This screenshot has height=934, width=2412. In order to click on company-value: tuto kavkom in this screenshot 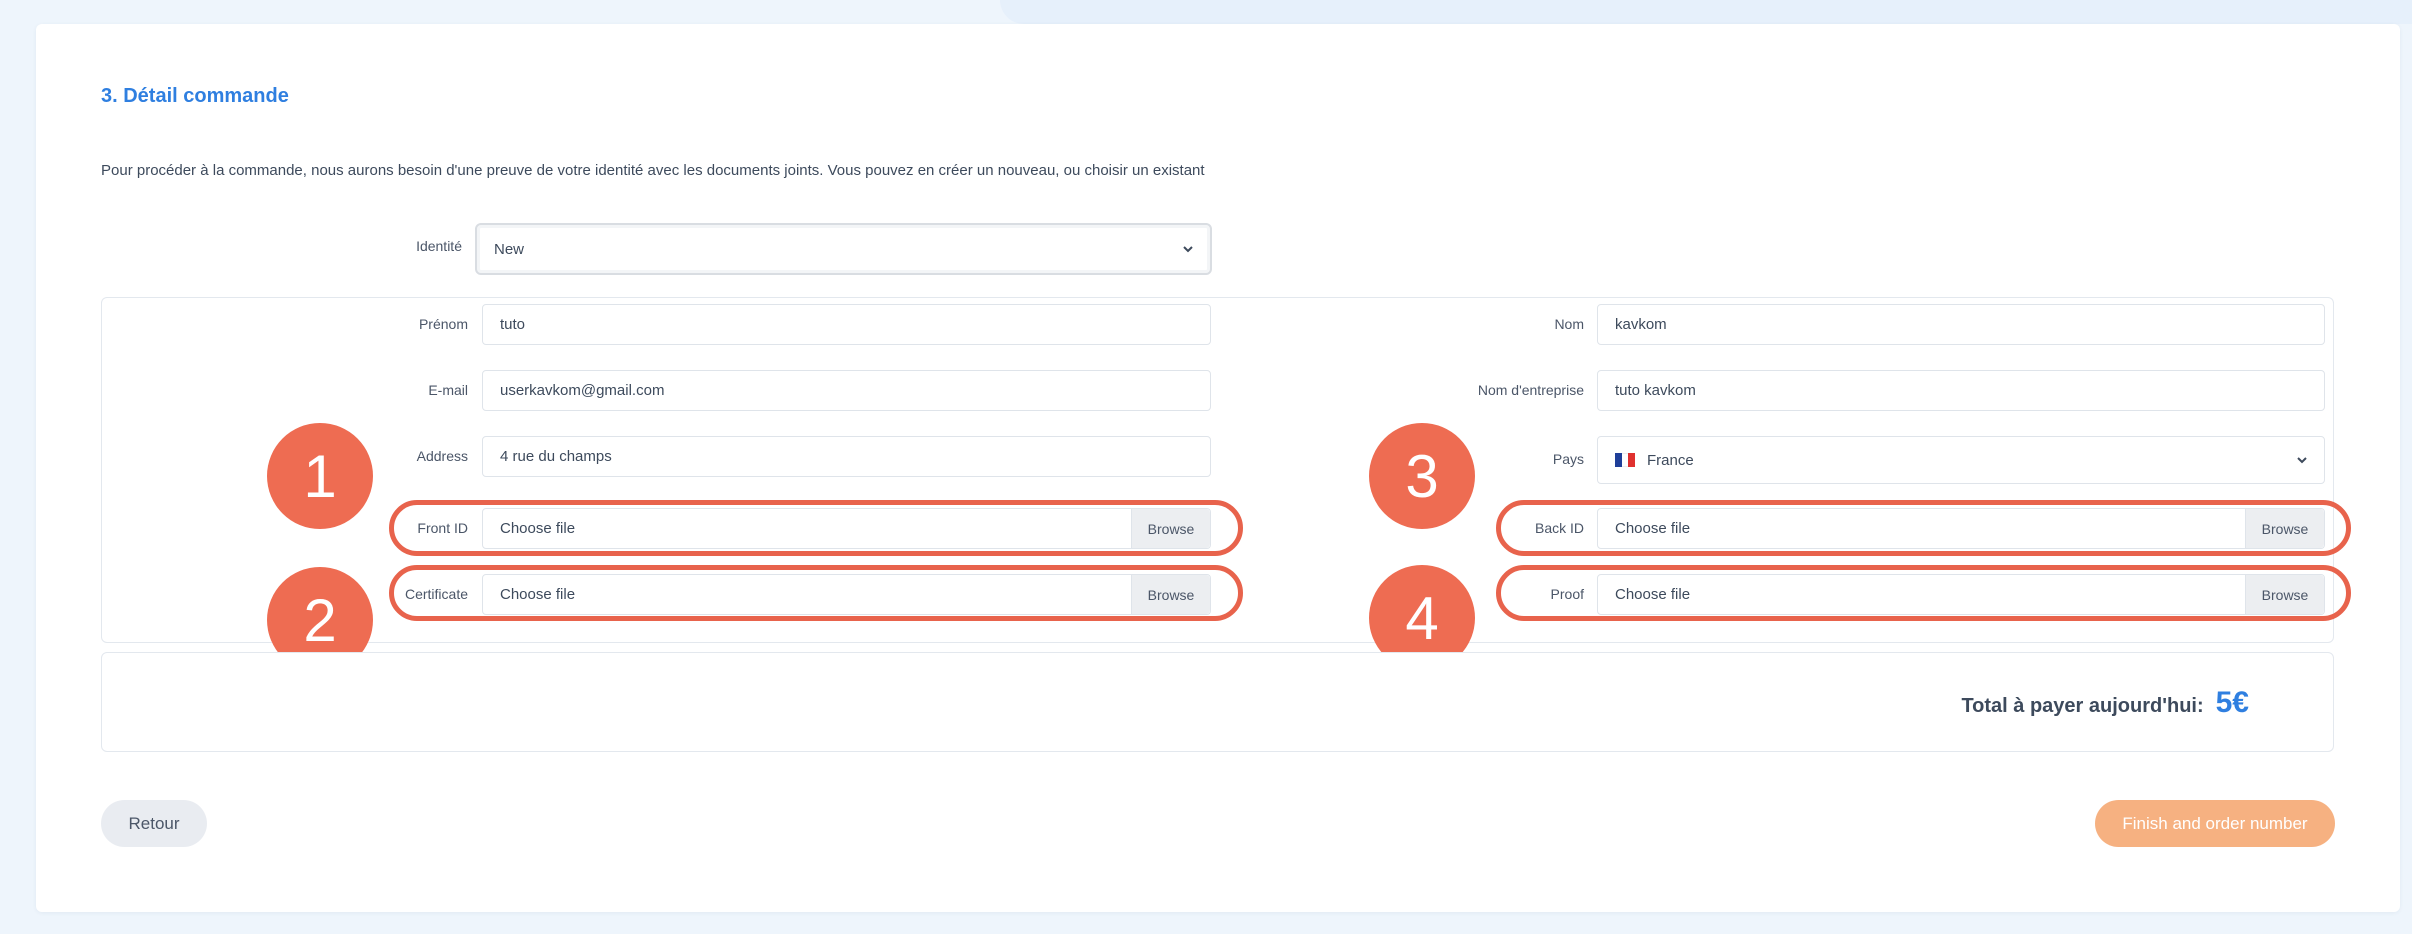, I will do `click(1655, 390)`.